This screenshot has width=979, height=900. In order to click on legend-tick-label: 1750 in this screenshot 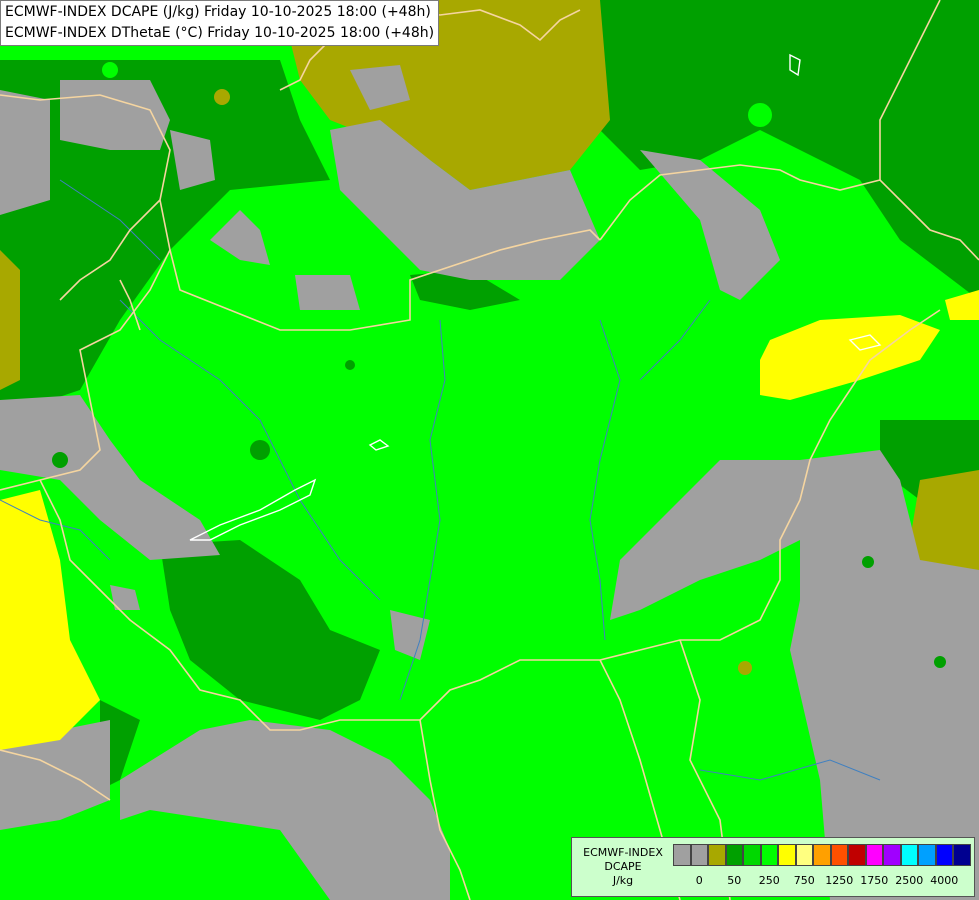, I will do `click(874, 880)`.